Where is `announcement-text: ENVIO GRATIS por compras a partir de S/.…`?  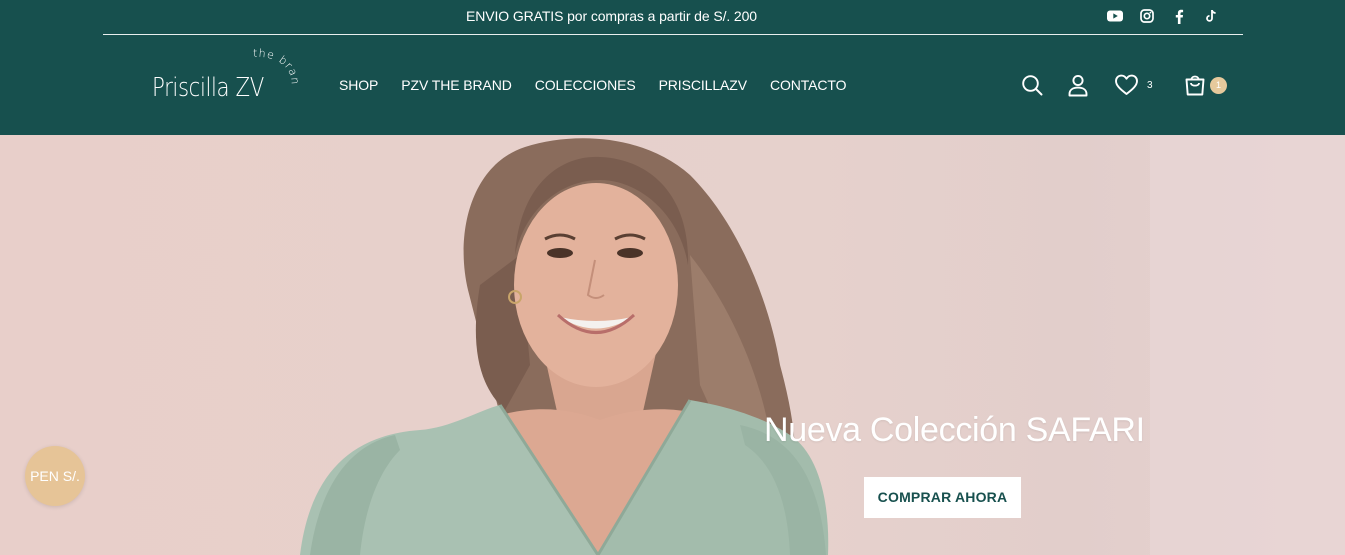 announcement-text: ENVIO GRATIS por compras a partir de S/.… is located at coordinates (611, 16).